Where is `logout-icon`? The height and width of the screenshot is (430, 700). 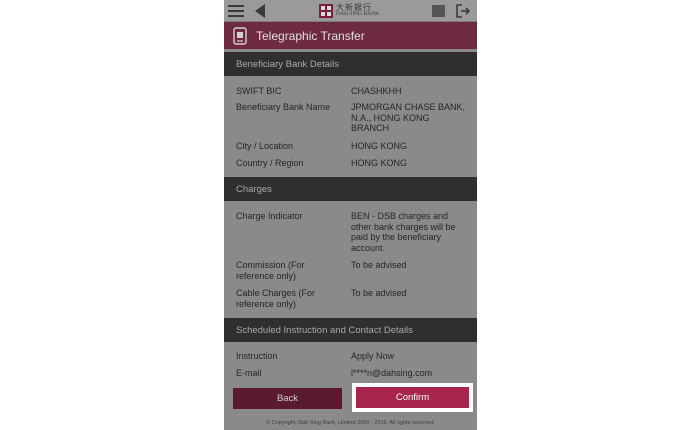
logout-icon is located at coordinates (463, 11).